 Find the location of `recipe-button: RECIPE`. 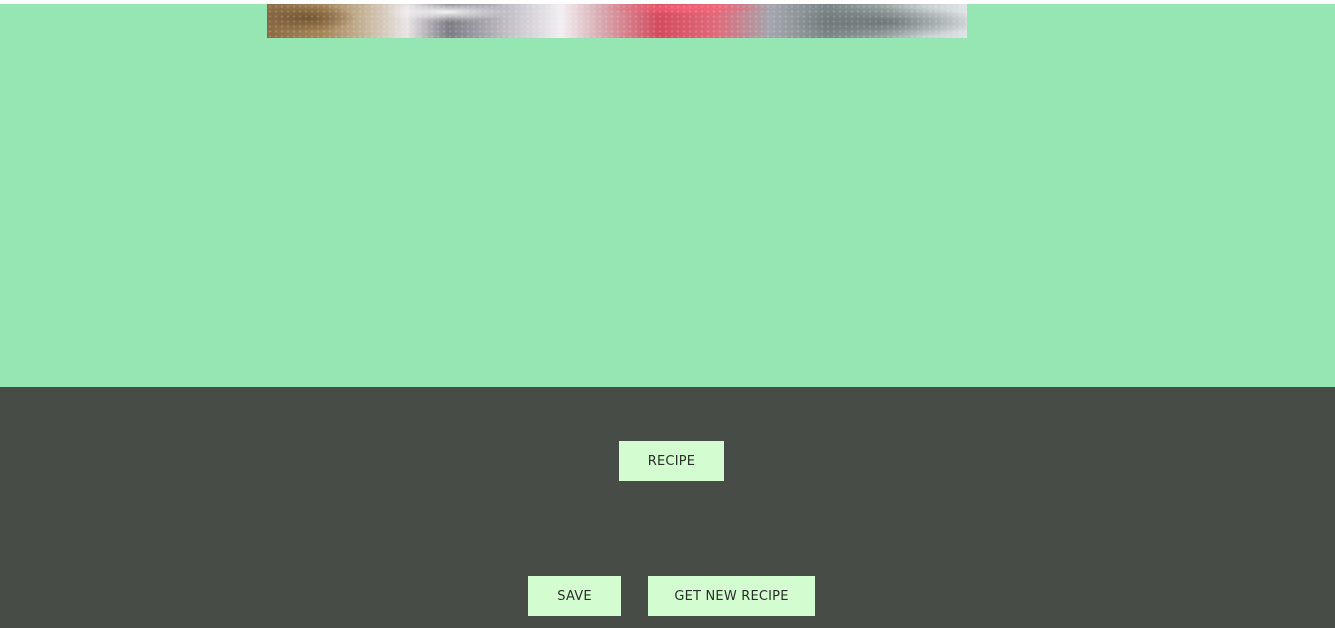

recipe-button: RECIPE is located at coordinates (671, 461).